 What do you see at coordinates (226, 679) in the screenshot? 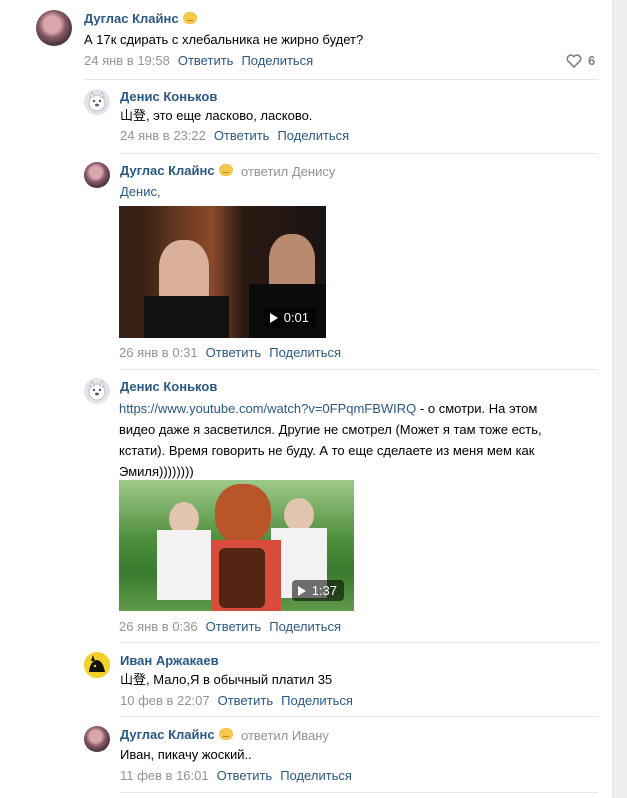
I see `comment-text: 山登, Мало,Я в обычный платил 35` at bounding box center [226, 679].